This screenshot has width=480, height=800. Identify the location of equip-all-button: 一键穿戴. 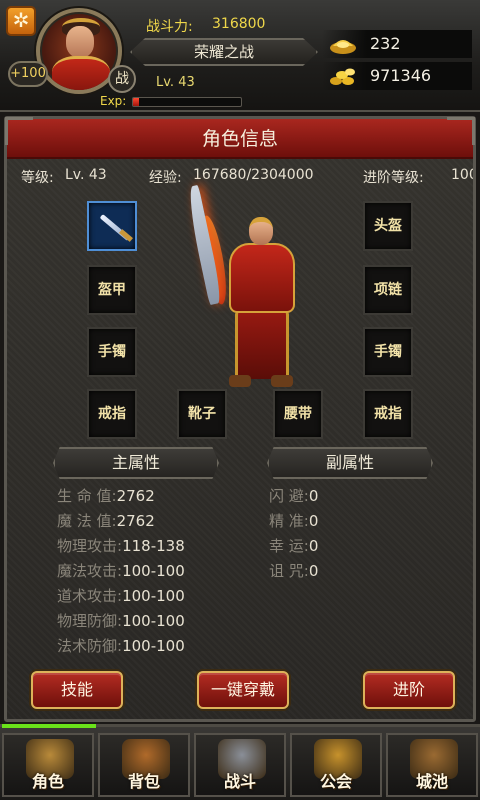
(243, 690).